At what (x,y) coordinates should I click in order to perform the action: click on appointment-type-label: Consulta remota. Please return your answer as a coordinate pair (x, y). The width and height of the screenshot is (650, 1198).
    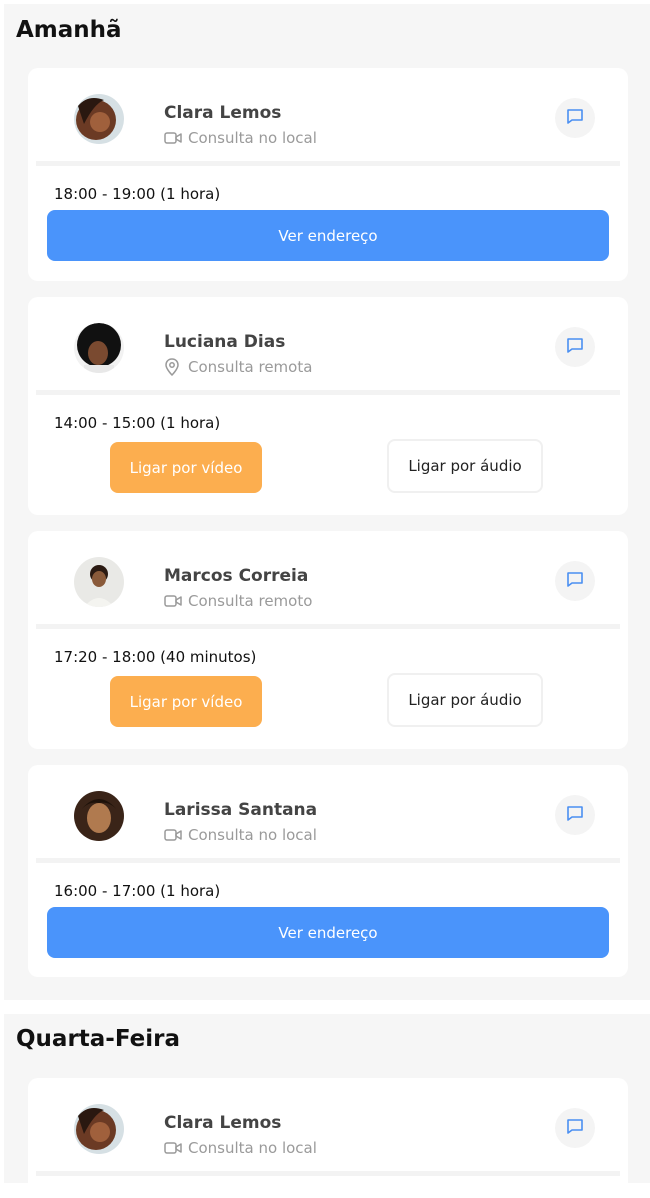
    Looking at the image, I should click on (250, 367).